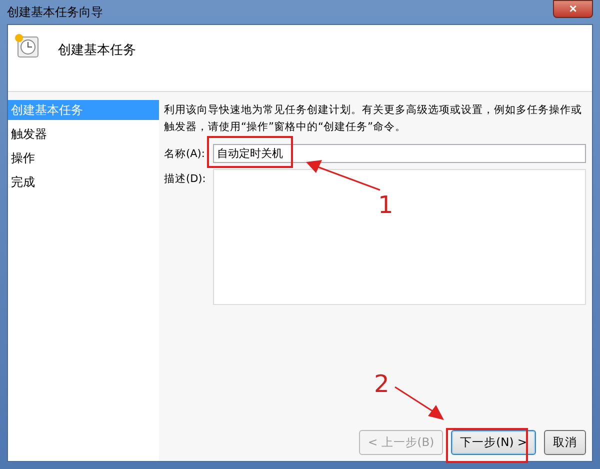  What do you see at coordinates (27, 46) in the screenshot?
I see `clock-icon` at bounding box center [27, 46].